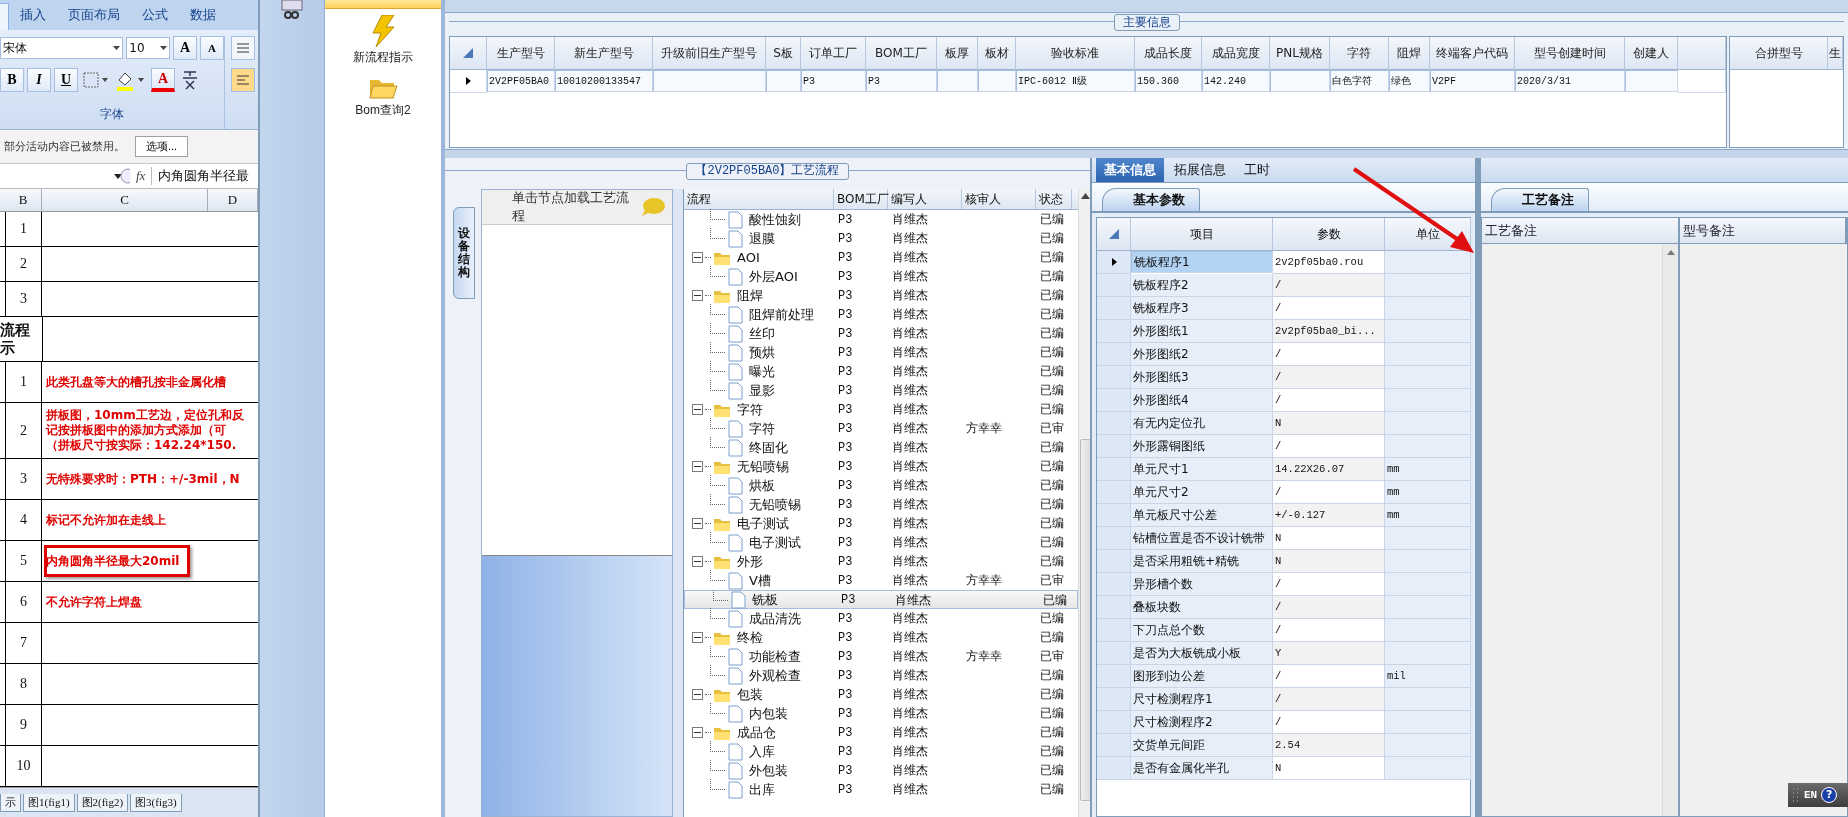  What do you see at coordinates (881, 618) in the screenshot?
I see `tree-row: 成品清洗 P3 肖维杰 已编` at bounding box center [881, 618].